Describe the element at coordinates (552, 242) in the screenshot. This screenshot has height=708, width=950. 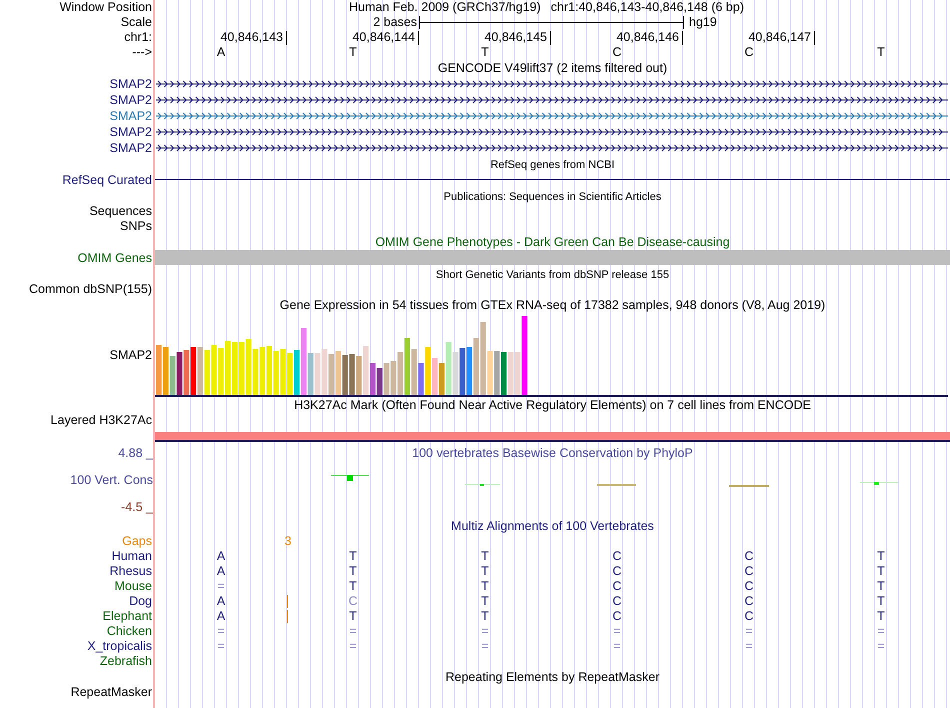
I see `track-title: OMIM Gene Phenotypes - Dark Green Can Be Disease-causing` at that location.